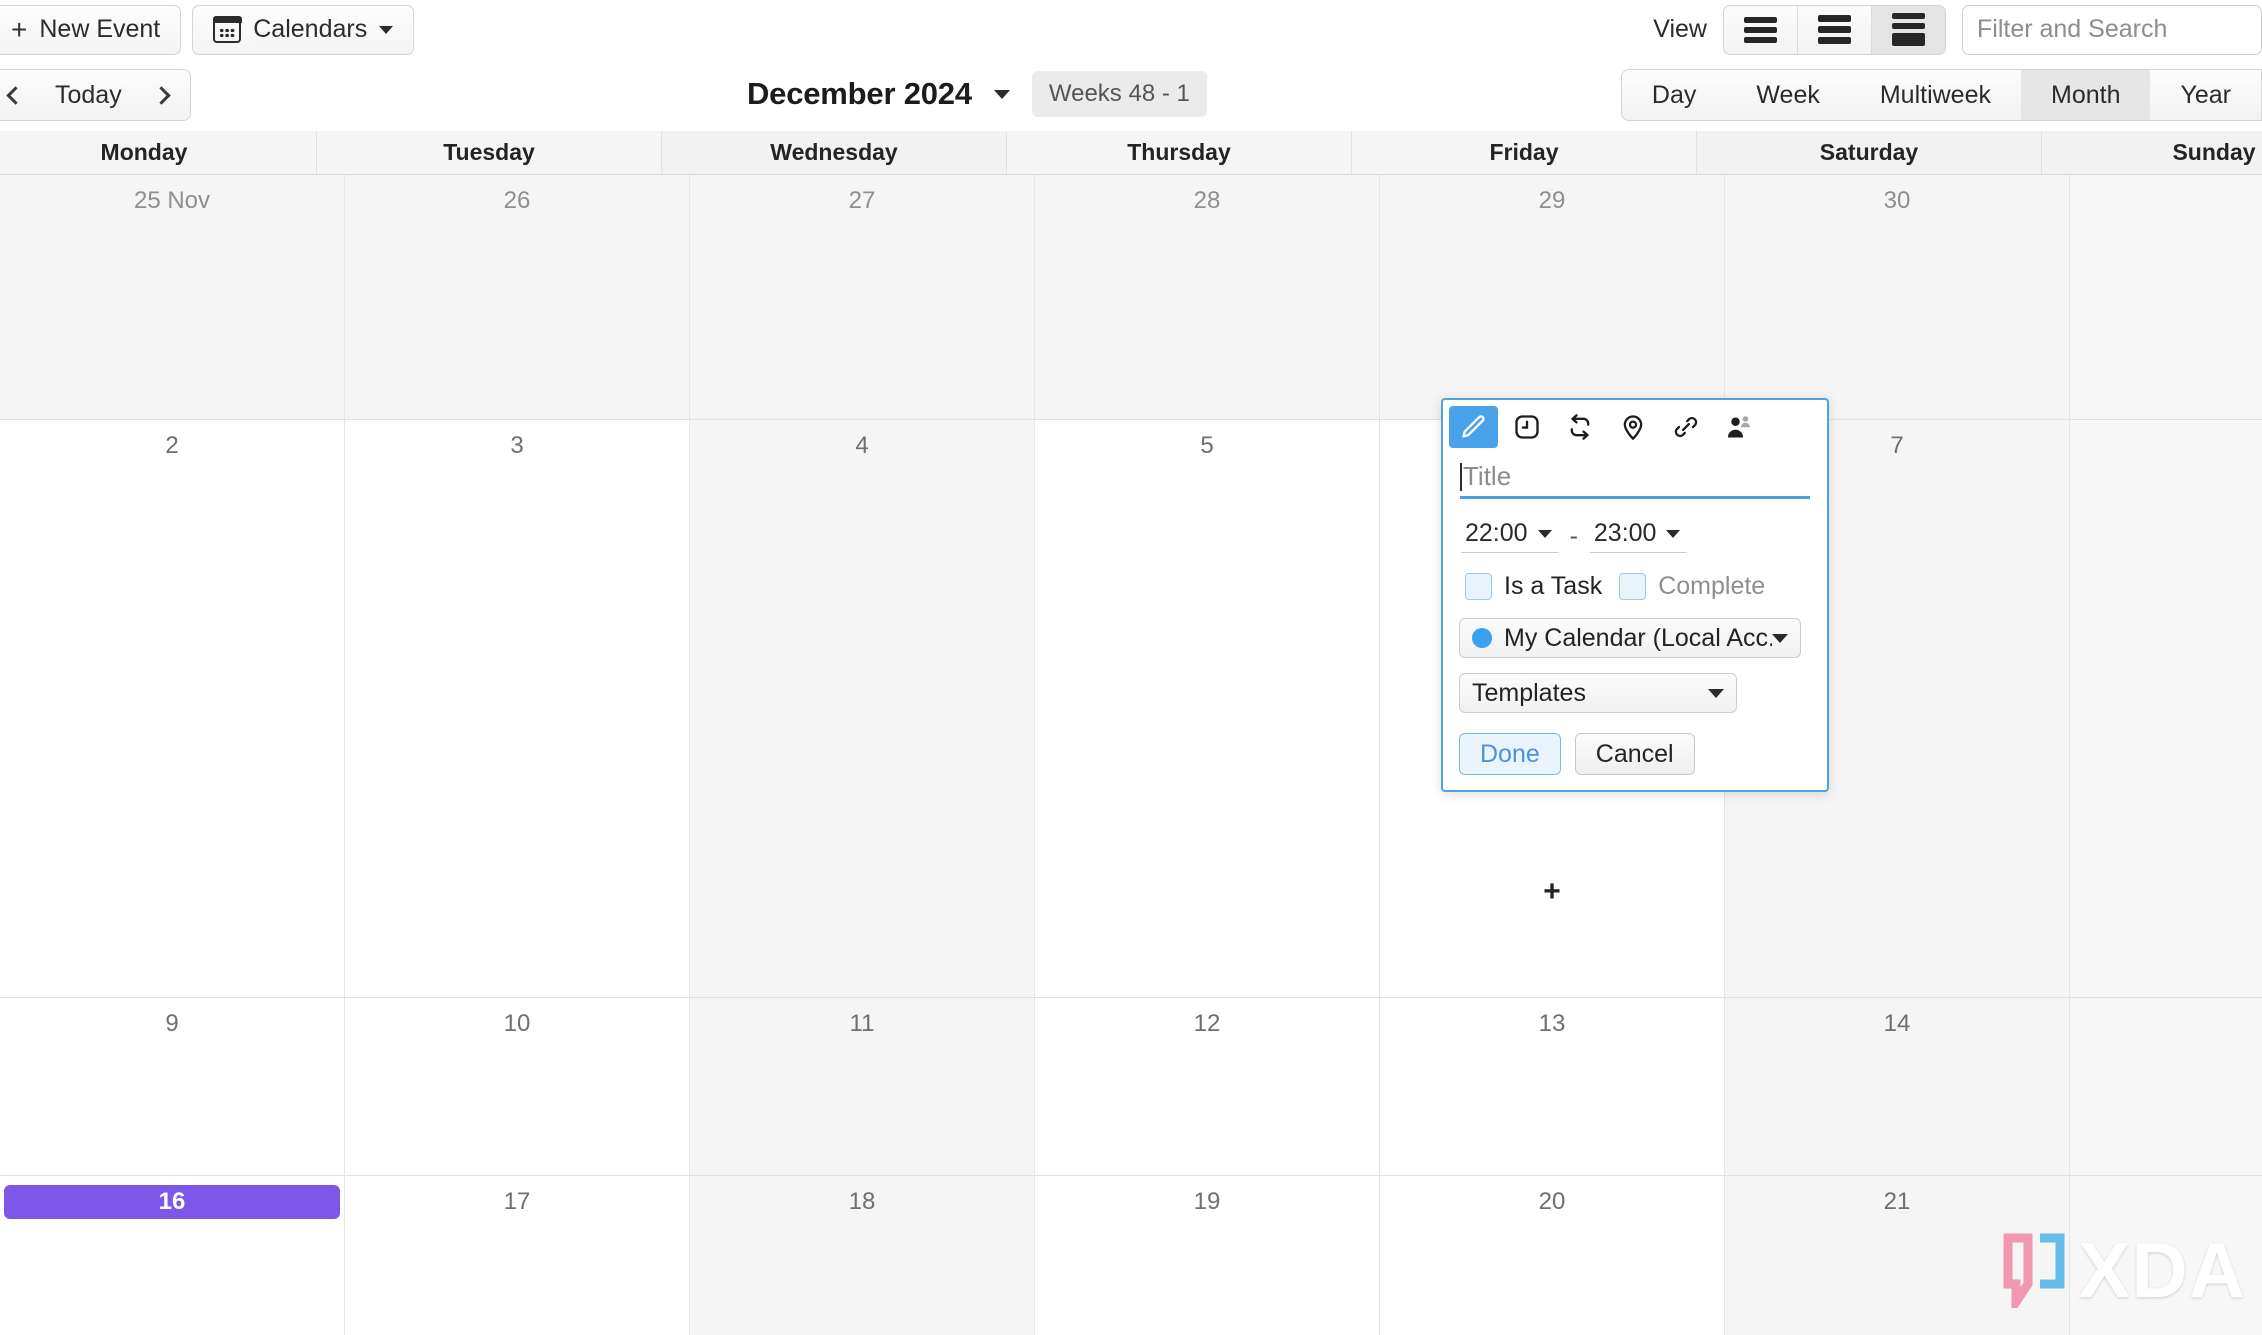 The width and height of the screenshot is (2262, 1335). What do you see at coordinates (1633, 586) in the screenshot?
I see `complete-checkbox` at bounding box center [1633, 586].